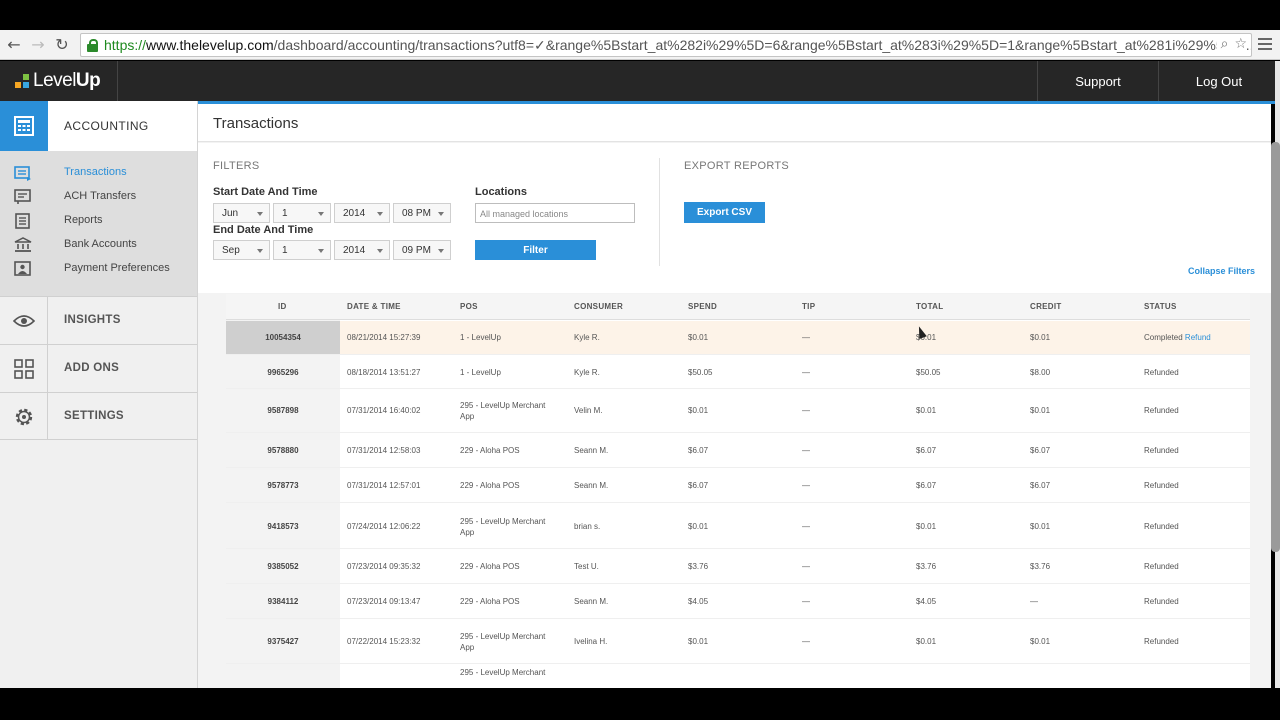 The image size is (1280, 720). What do you see at coordinates (501, 192) in the screenshot?
I see `locations-label: Locations` at bounding box center [501, 192].